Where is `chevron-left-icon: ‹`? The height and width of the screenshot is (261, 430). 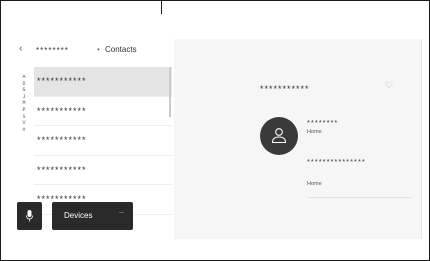
chevron-left-icon: ‹ is located at coordinates (20, 49).